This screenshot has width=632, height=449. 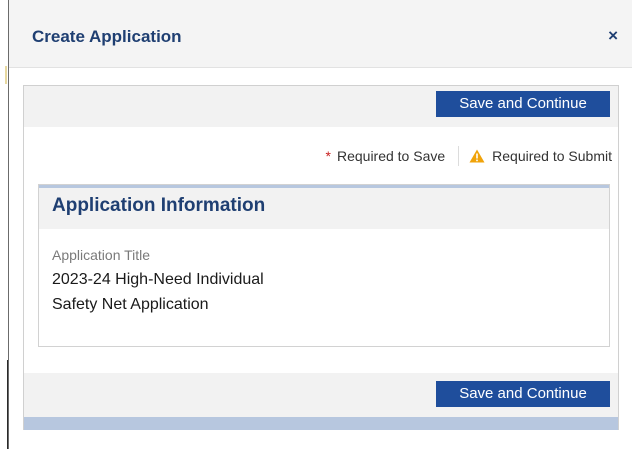 What do you see at coordinates (4, 224) in the screenshot?
I see `page-backdrop` at bounding box center [4, 224].